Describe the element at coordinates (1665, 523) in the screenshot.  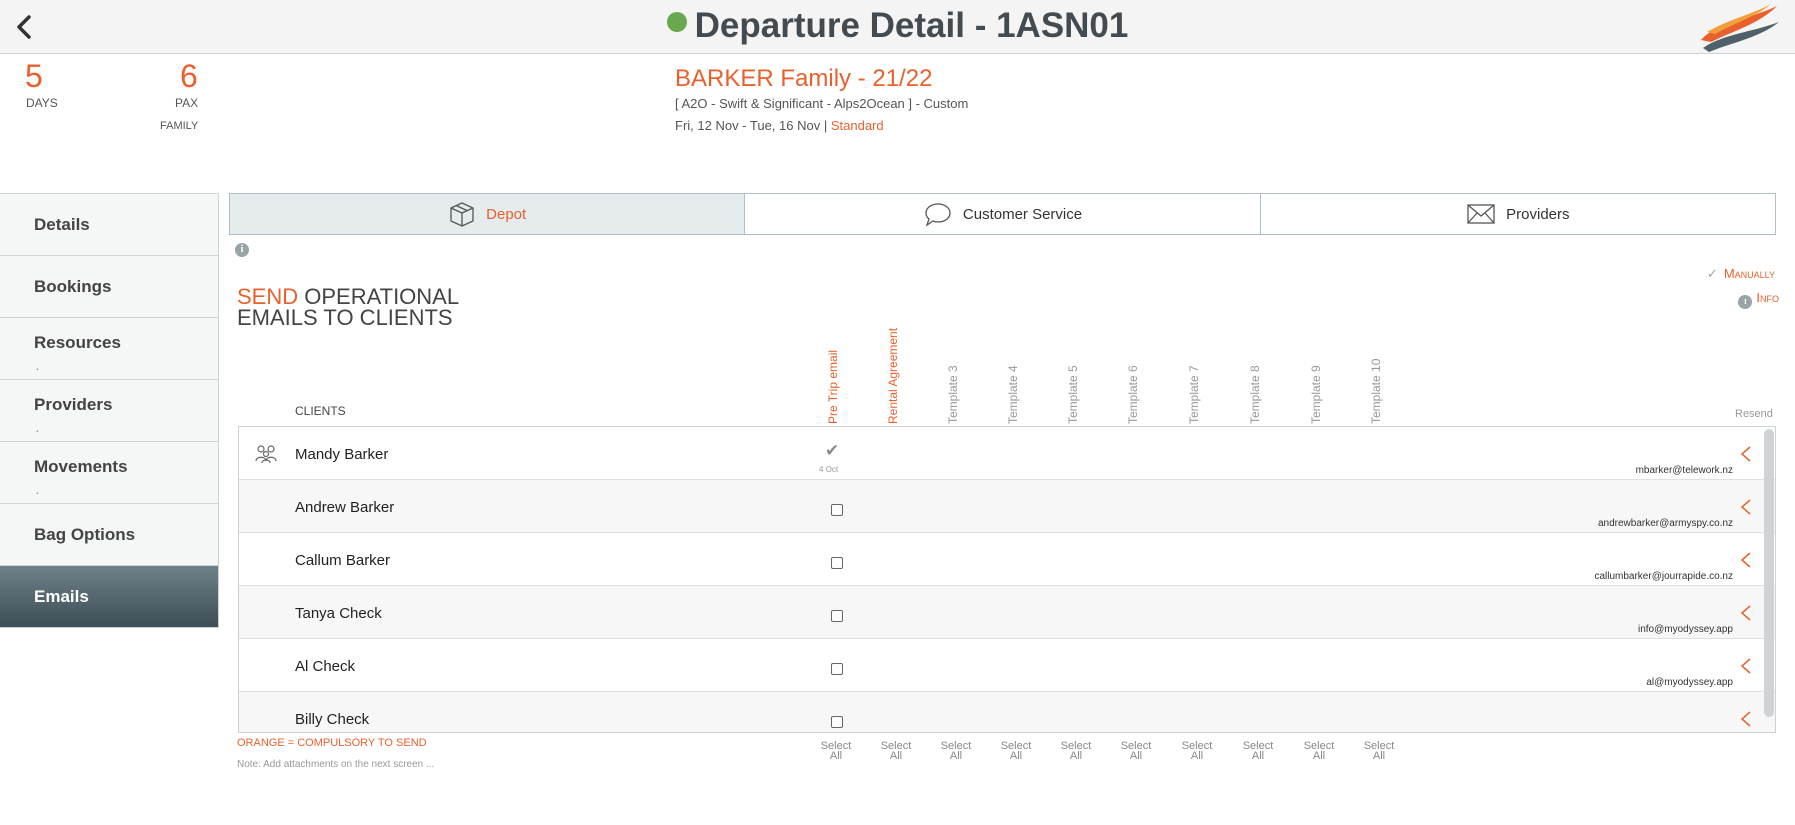
I see `client-email: andrewbarker@armyspy.co.nz` at that location.